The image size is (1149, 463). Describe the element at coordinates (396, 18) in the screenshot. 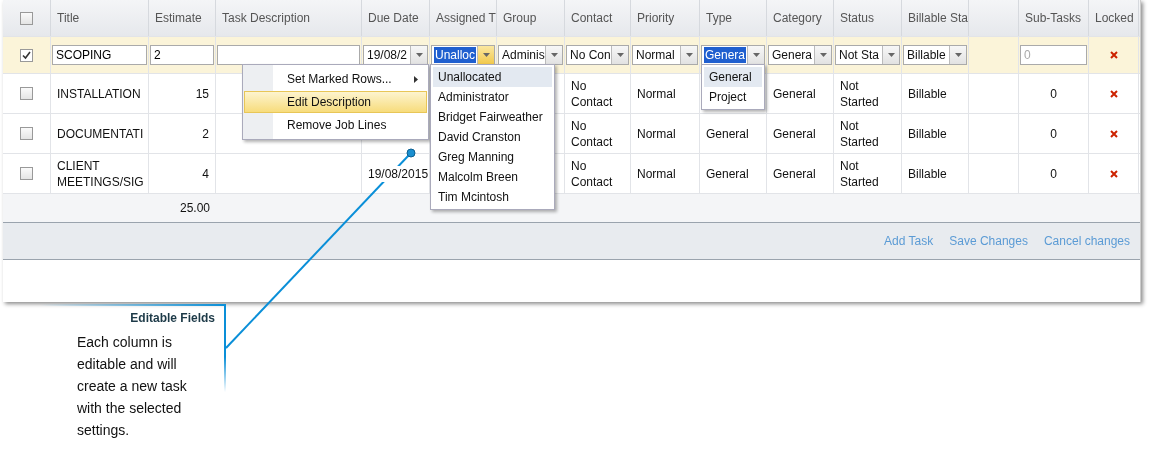

I see `column-header: Due Date` at that location.